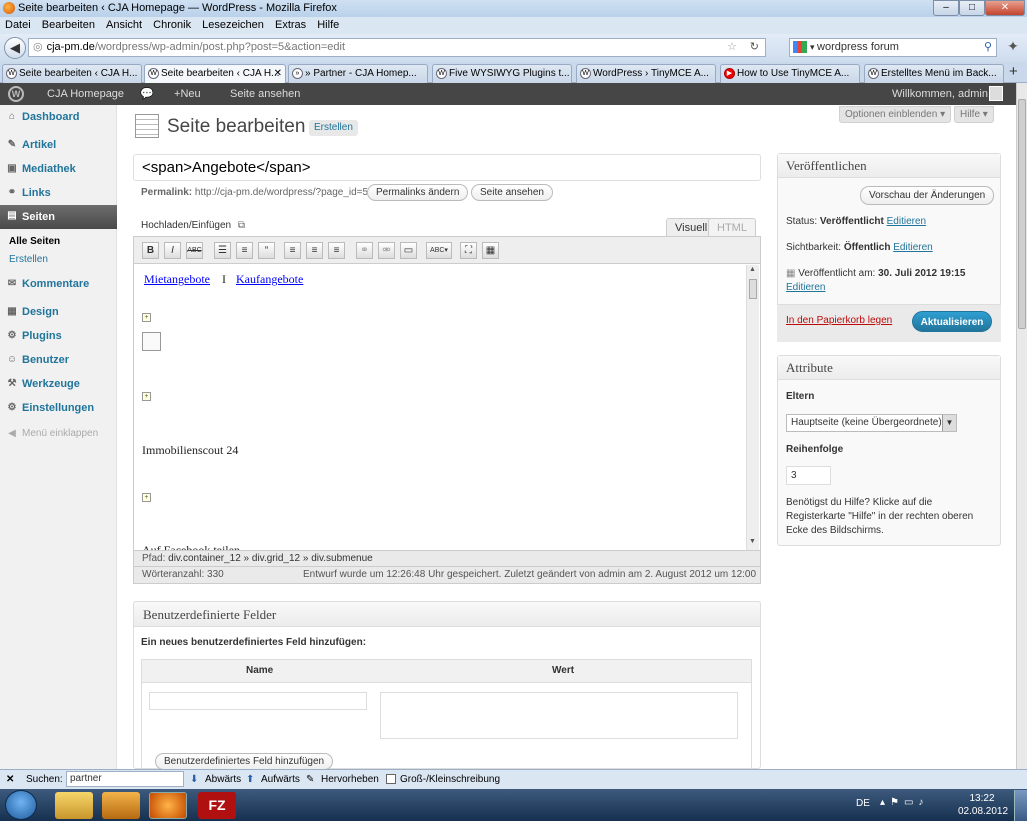  Describe the element at coordinates (241, 225) in the screenshot. I see `add-media-icon: ⧉` at that location.